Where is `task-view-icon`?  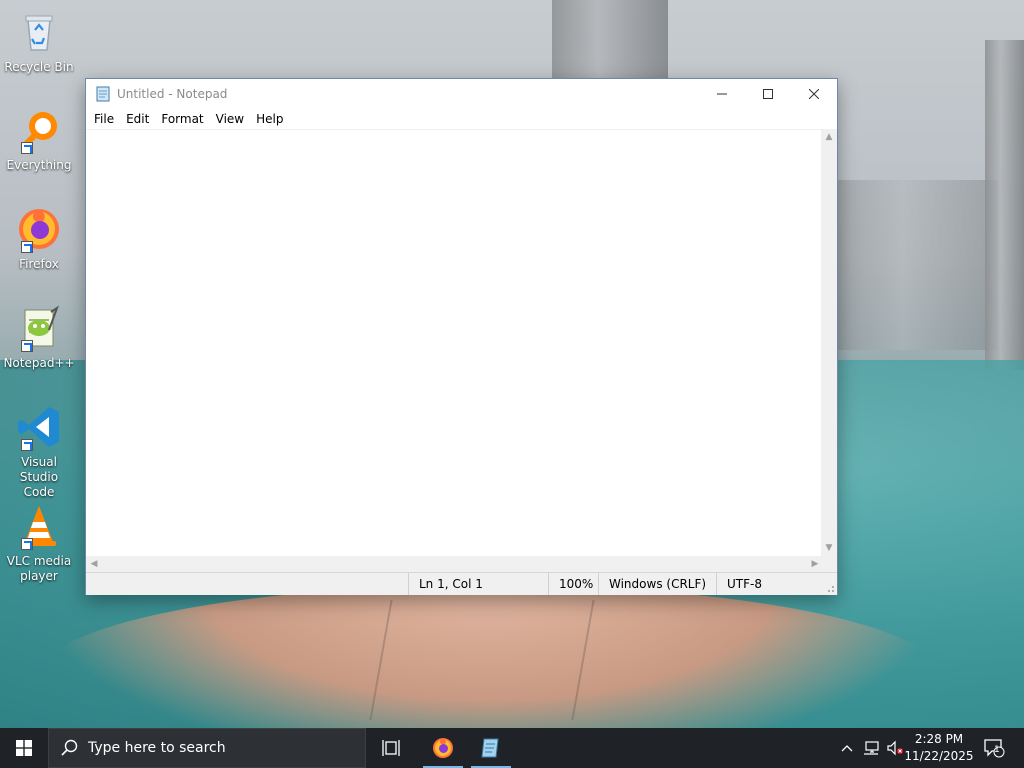
task-view-icon is located at coordinates (391, 748).